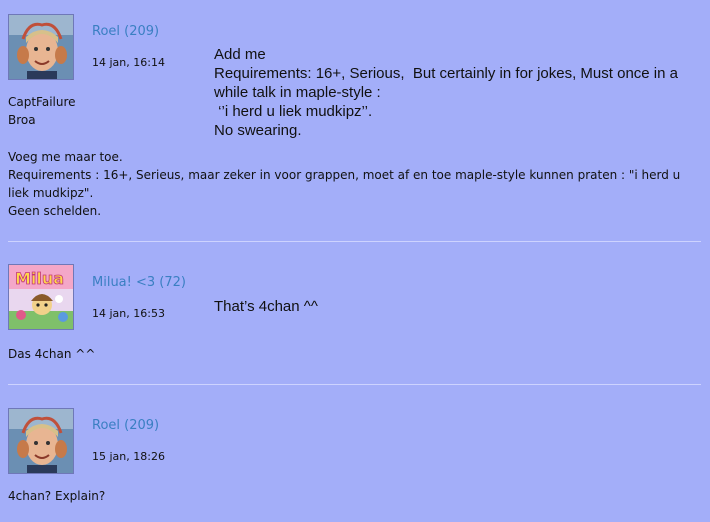  I want to click on body-line: Geen schelden., so click(55, 211).